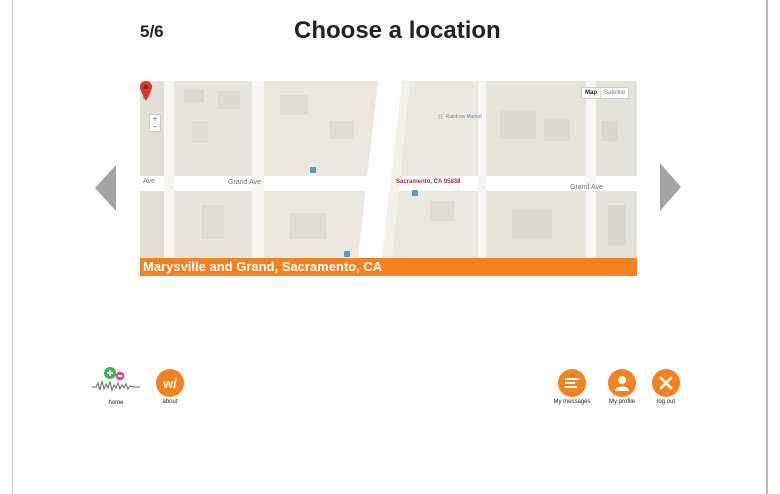 The width and height of the screenshot is (780, 494). What do you see at coordinates (621, 402) in the screenshot?
I see `my-profile-label: My profile` at bounding box center [621, 402].